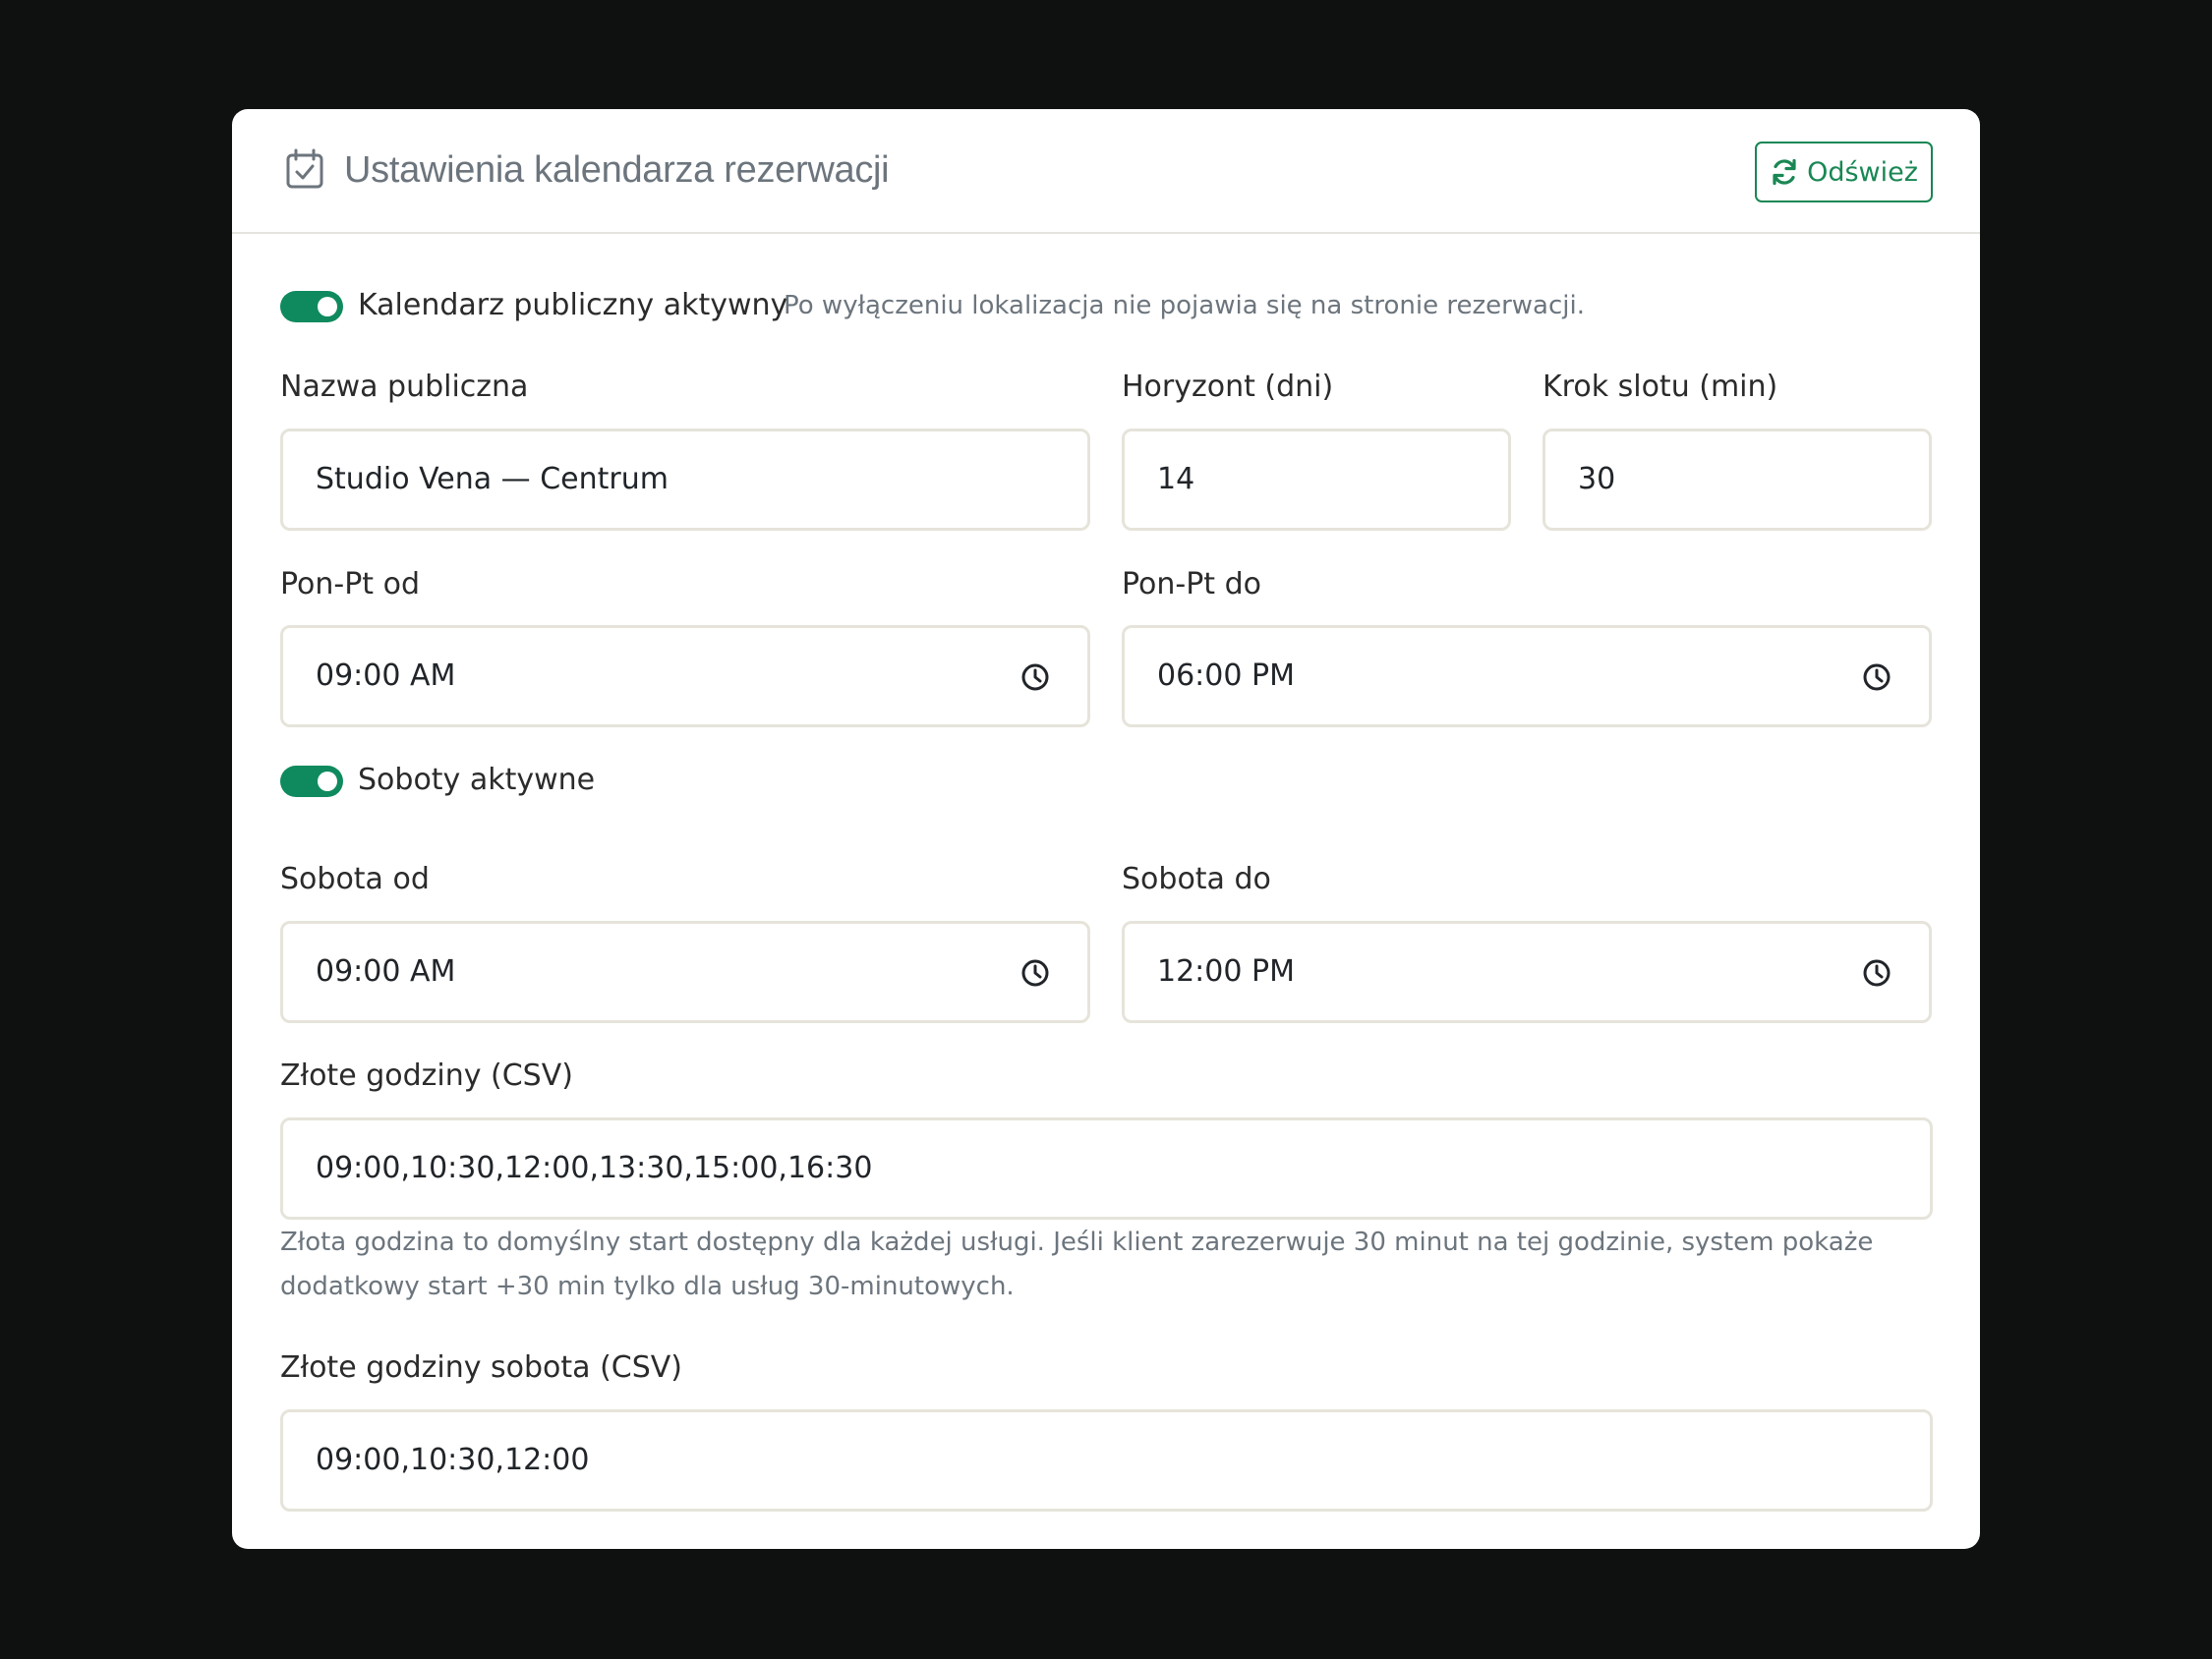 This screenshot has height=1659, width=2212. I want to click on saturday-to-value: 12:00 PM, so click(1226, 971).